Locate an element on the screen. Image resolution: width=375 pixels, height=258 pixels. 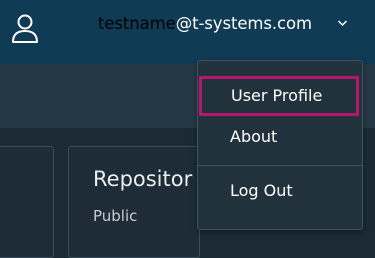
card-visibility: Public is located at coordinates (115, 216).